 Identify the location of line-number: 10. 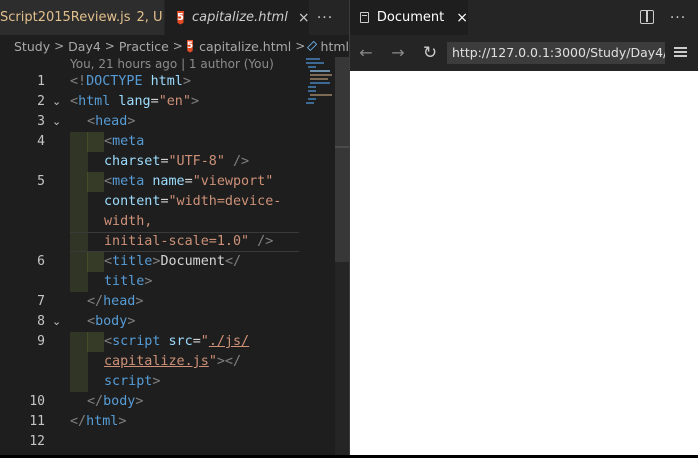
(37, 401).